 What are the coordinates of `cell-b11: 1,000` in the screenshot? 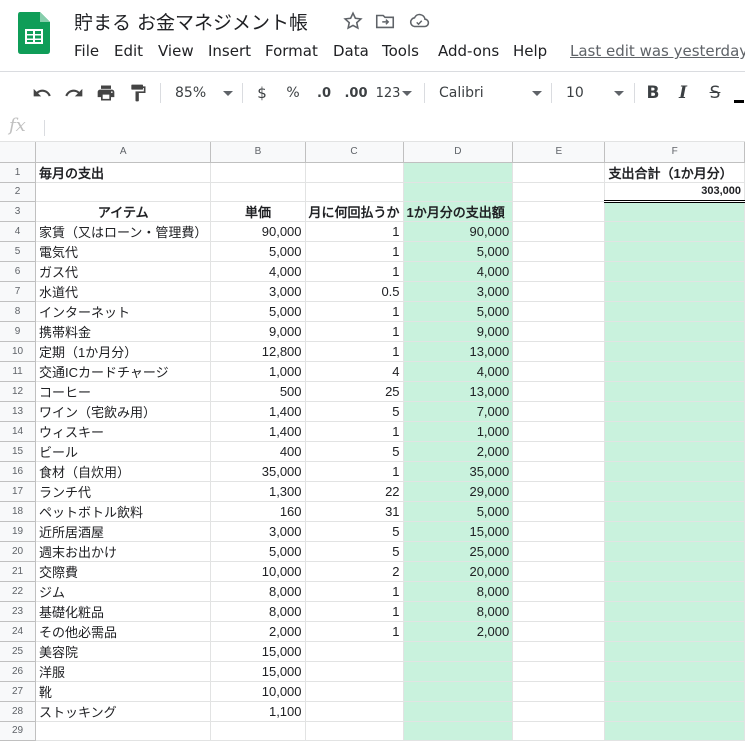 It's located at (258, 371).